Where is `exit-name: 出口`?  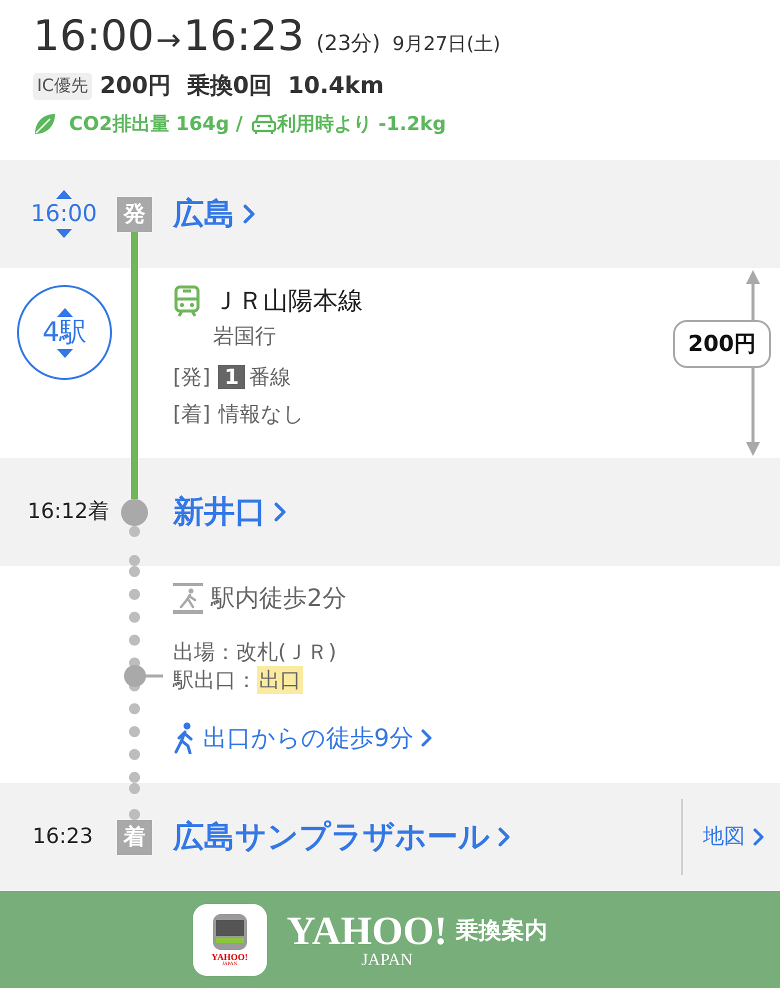 exit-name: 出口 is located at coordinates (280, 680).